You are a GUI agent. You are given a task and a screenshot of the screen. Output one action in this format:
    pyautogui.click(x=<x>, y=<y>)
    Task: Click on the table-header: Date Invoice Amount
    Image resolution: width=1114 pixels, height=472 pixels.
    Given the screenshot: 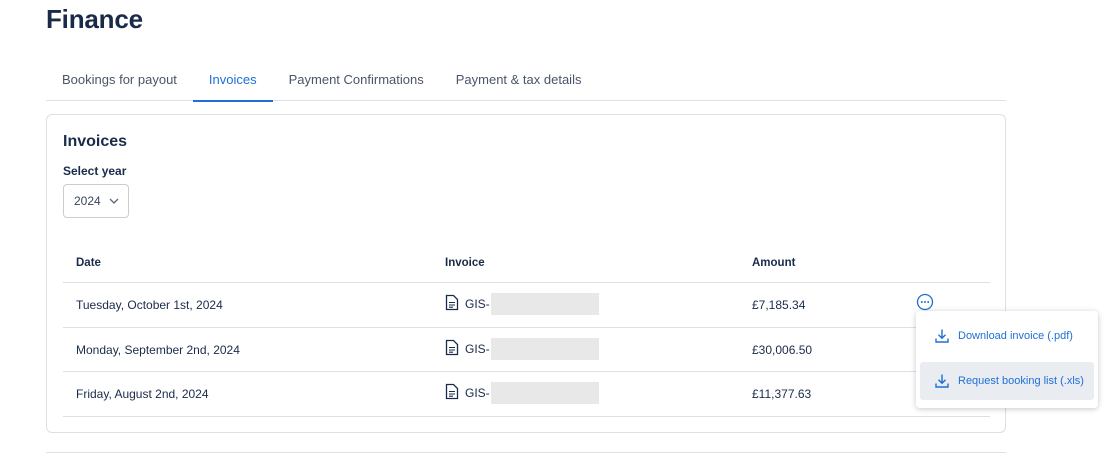 What is the action you would take?
    pyautogui.click(x=526, y=265)
    